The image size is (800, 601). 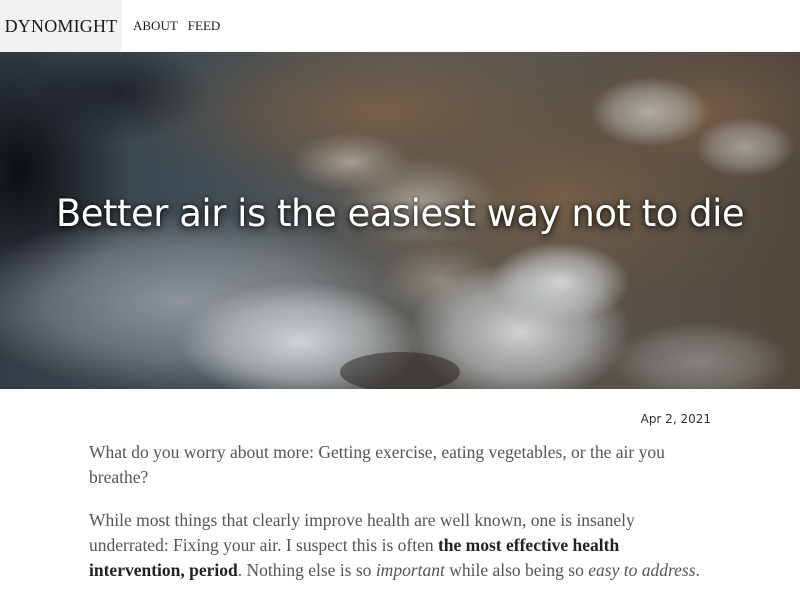 What do you see at coordinates (155, 26) in the screenshot?
I see `nav-link-about: ABOUT` at bounding box center [155, 26].